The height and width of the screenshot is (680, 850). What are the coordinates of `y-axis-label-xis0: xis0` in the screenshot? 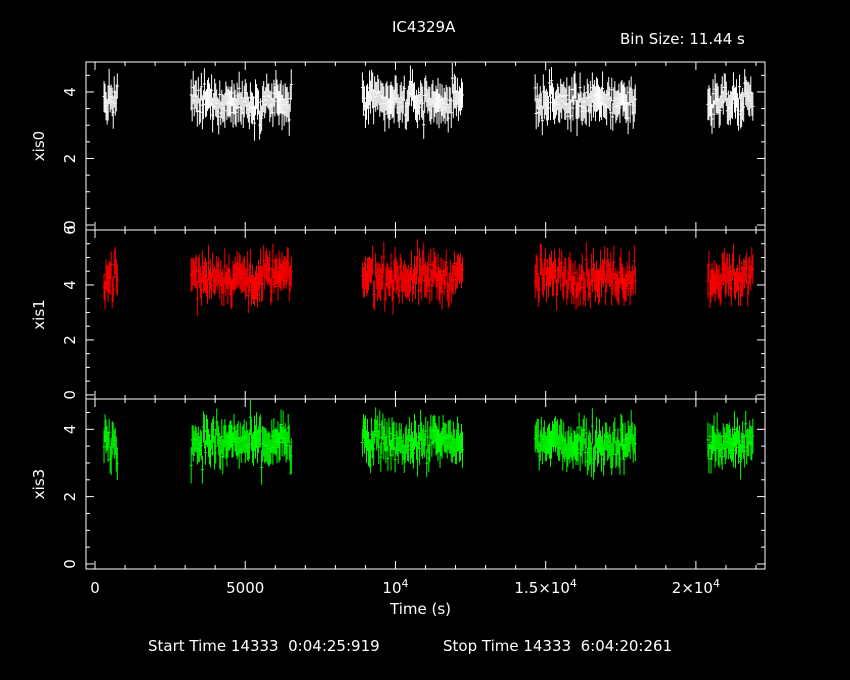 It's located at (39, 146).